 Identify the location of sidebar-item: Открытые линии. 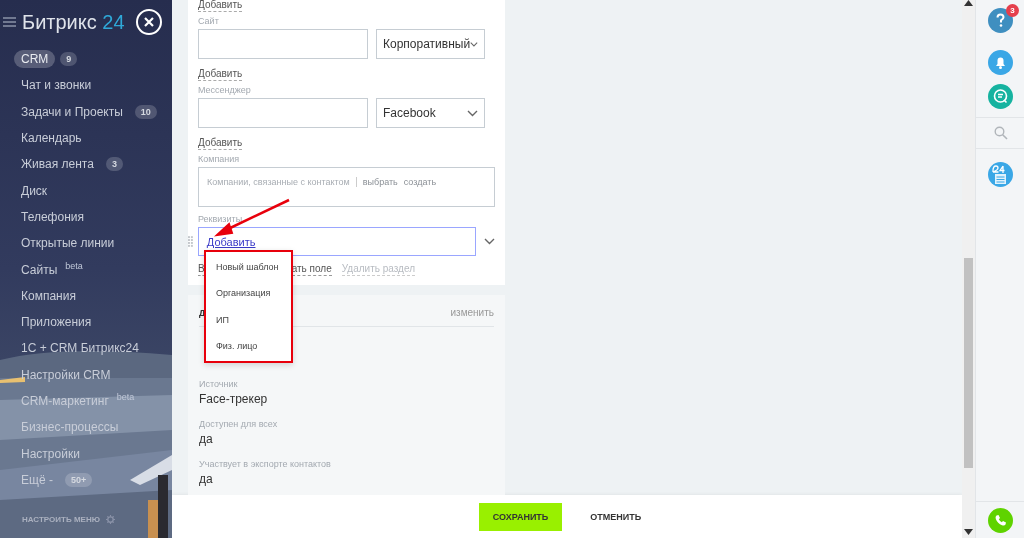
(68, 243).